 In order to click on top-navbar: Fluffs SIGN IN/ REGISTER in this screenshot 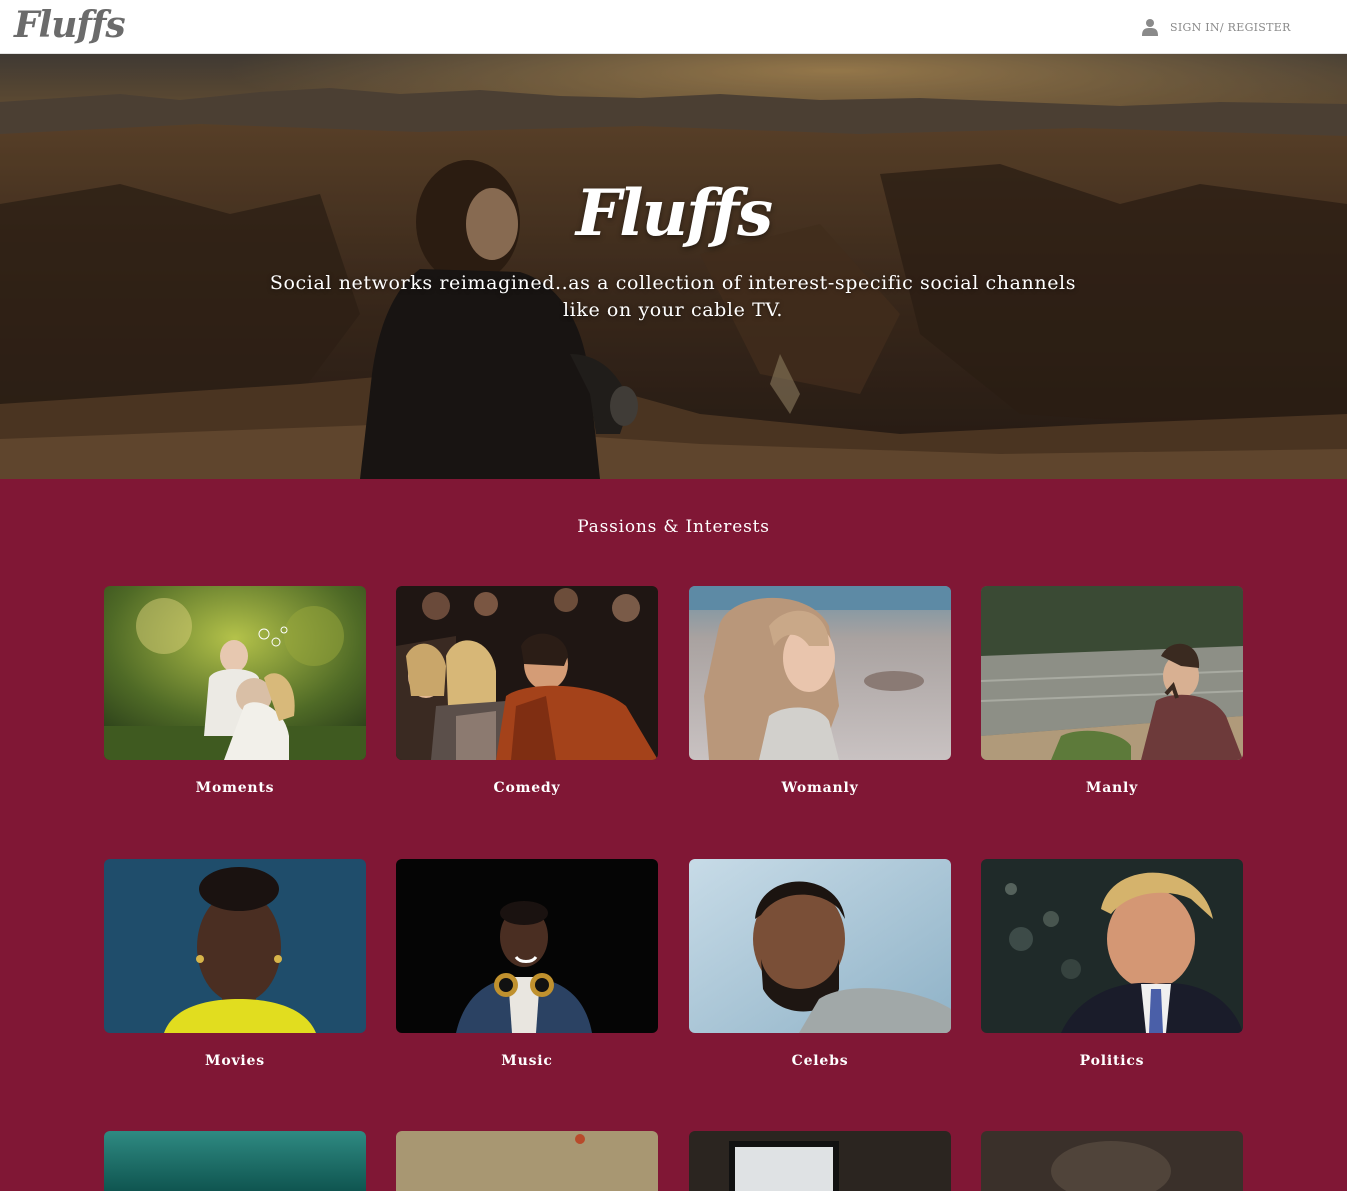, I will do `click(673, 27)`.